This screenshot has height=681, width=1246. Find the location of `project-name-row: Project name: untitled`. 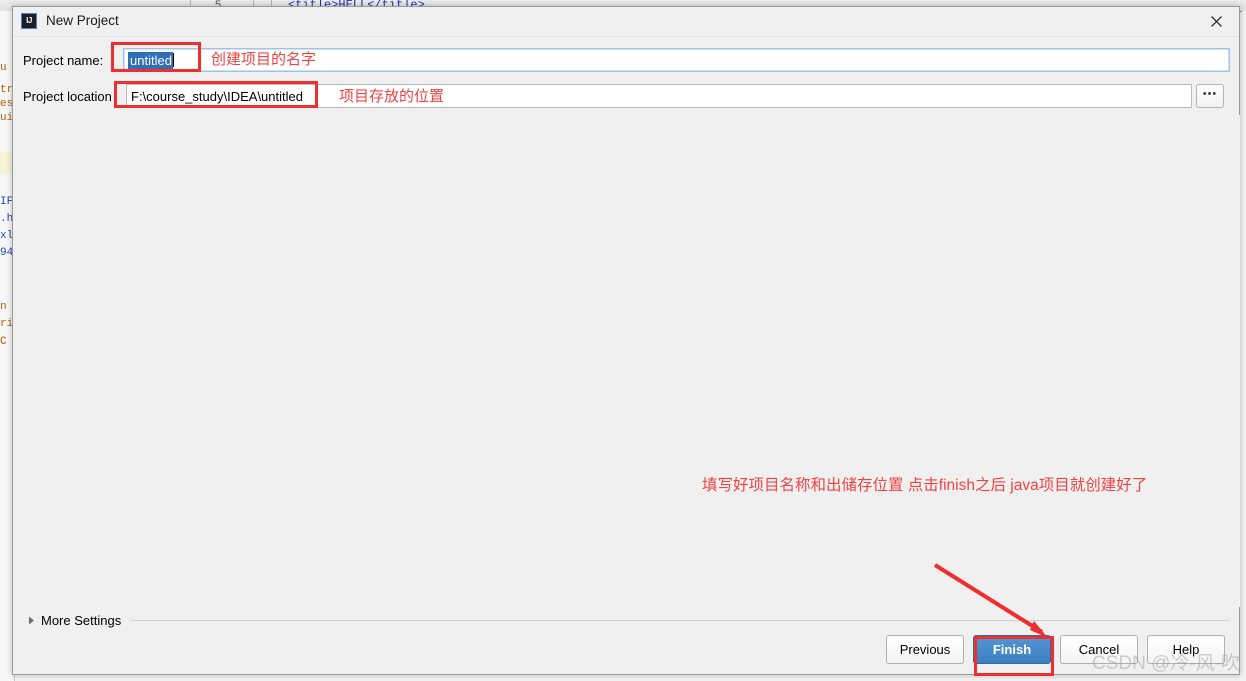

project-name-row: Project name: untitled is located at coordinates (628, 60).